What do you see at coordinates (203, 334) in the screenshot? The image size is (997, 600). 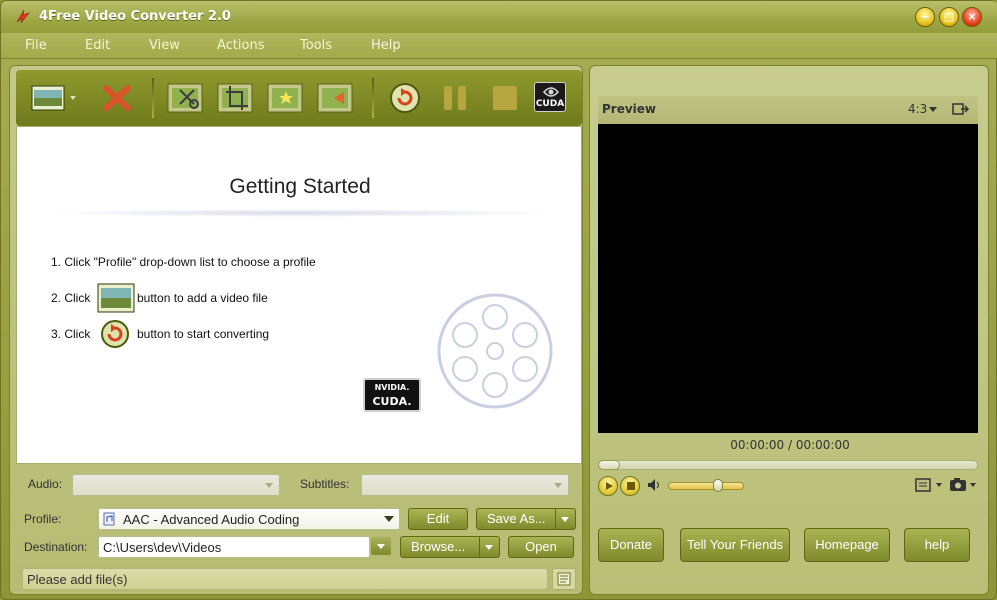 I see `step-3-suffix: button to start converting` at bounding box center [203, 334].